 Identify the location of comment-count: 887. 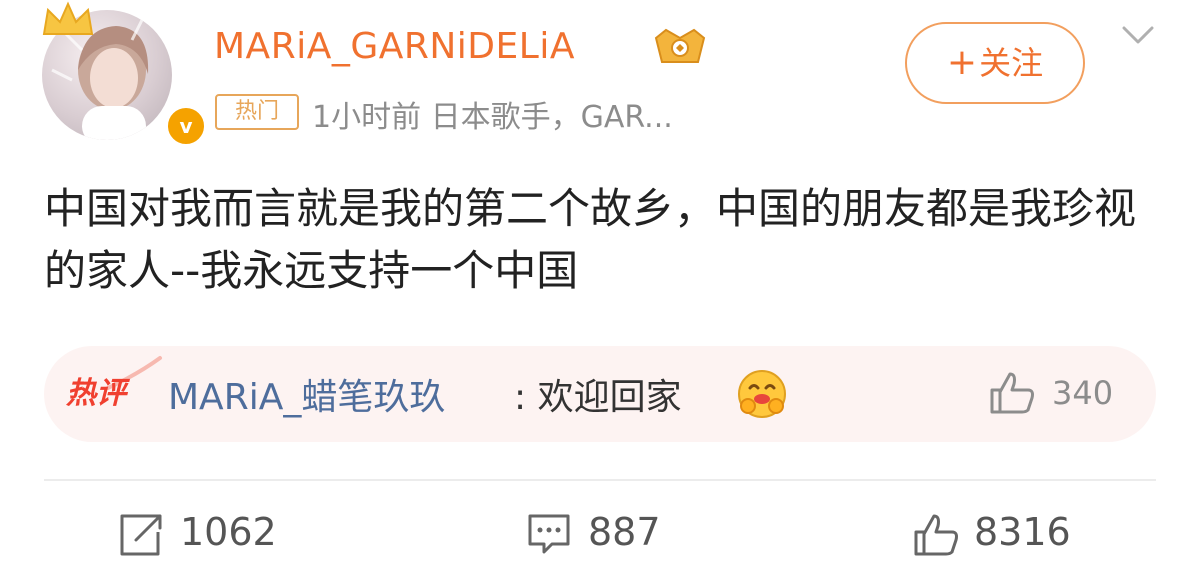
(624, 532).